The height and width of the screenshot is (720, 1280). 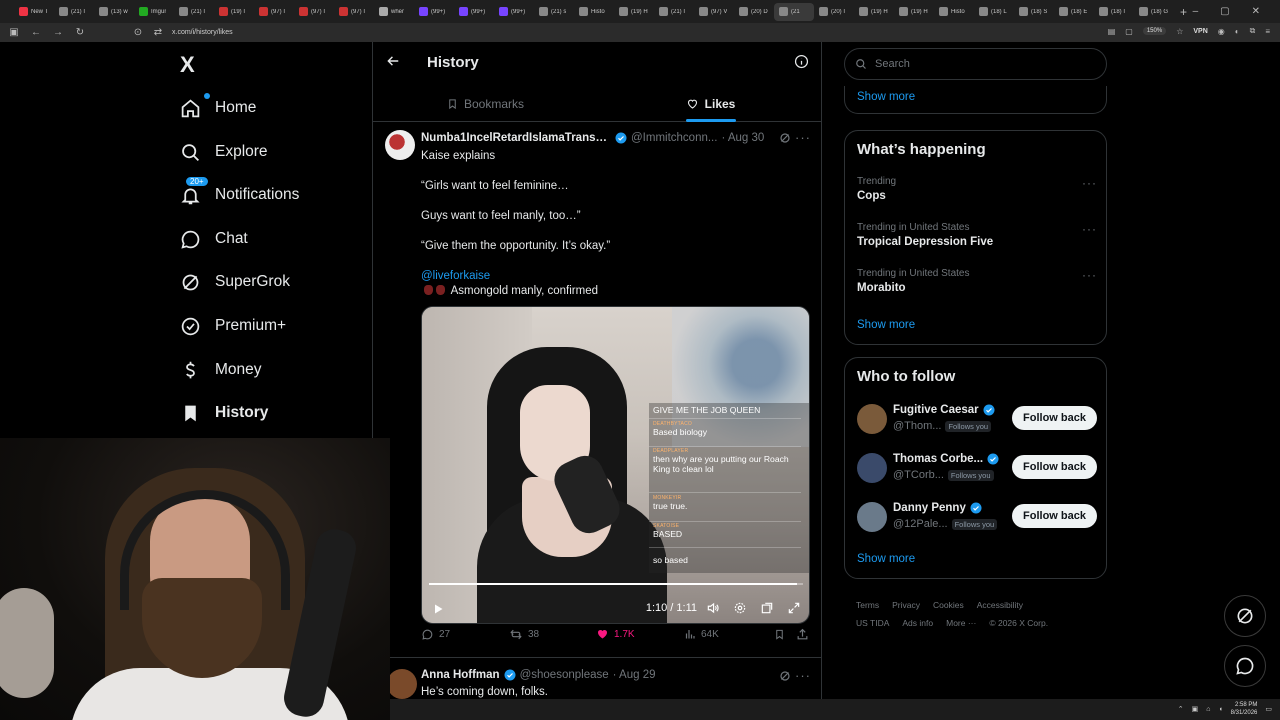 What do you see at coordinates (1181, 709) in the screenshot?
I see `tray-chevron-icon: ⌃` at bounding box center [1181, 709].